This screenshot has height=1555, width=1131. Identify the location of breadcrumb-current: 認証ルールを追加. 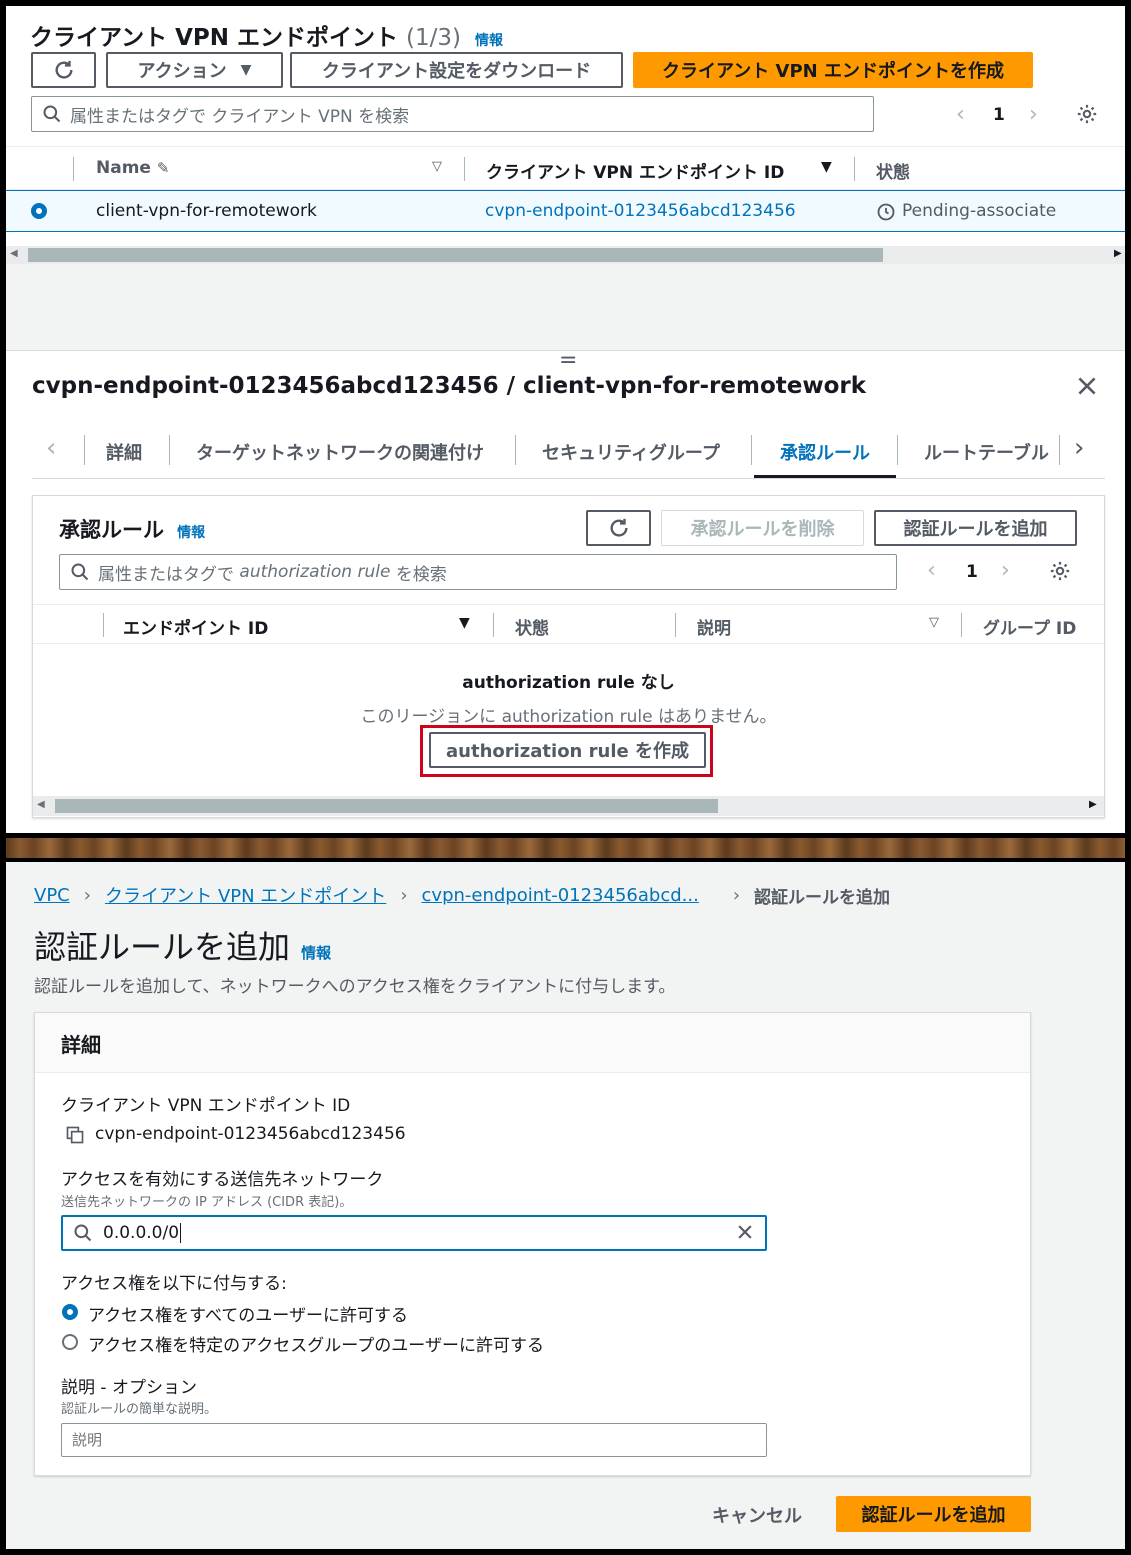
(822, 897).